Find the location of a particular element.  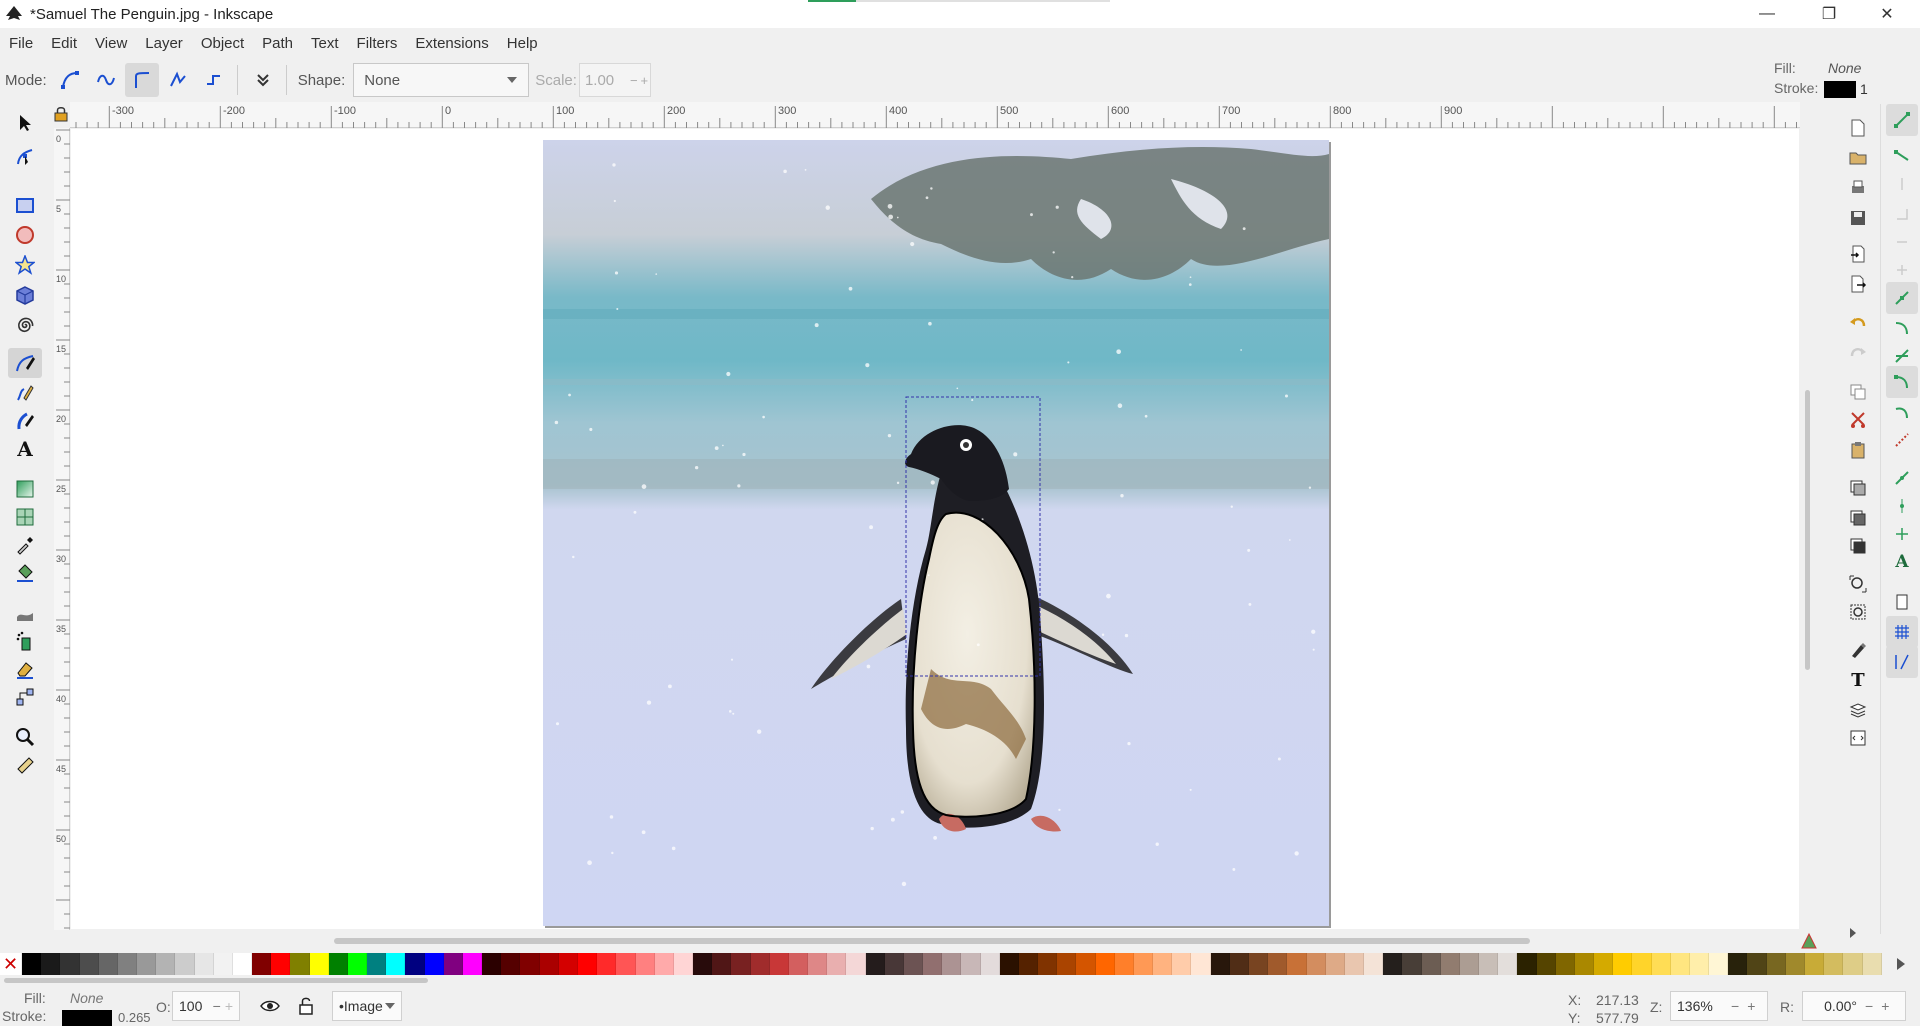

current-layer-dropdown: •Image is located at coordinates (367, 1006).